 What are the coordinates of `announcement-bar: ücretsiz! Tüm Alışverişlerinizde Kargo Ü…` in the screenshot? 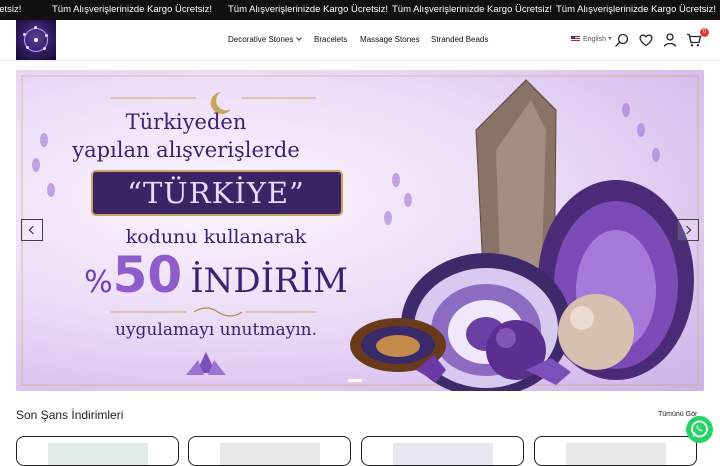 It's located at (360, 10).